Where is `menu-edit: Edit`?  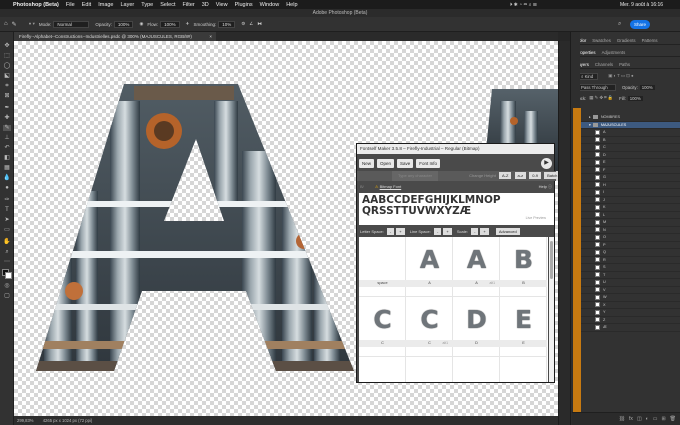 menu-edit: Edit is located at coordinates (86, 5).